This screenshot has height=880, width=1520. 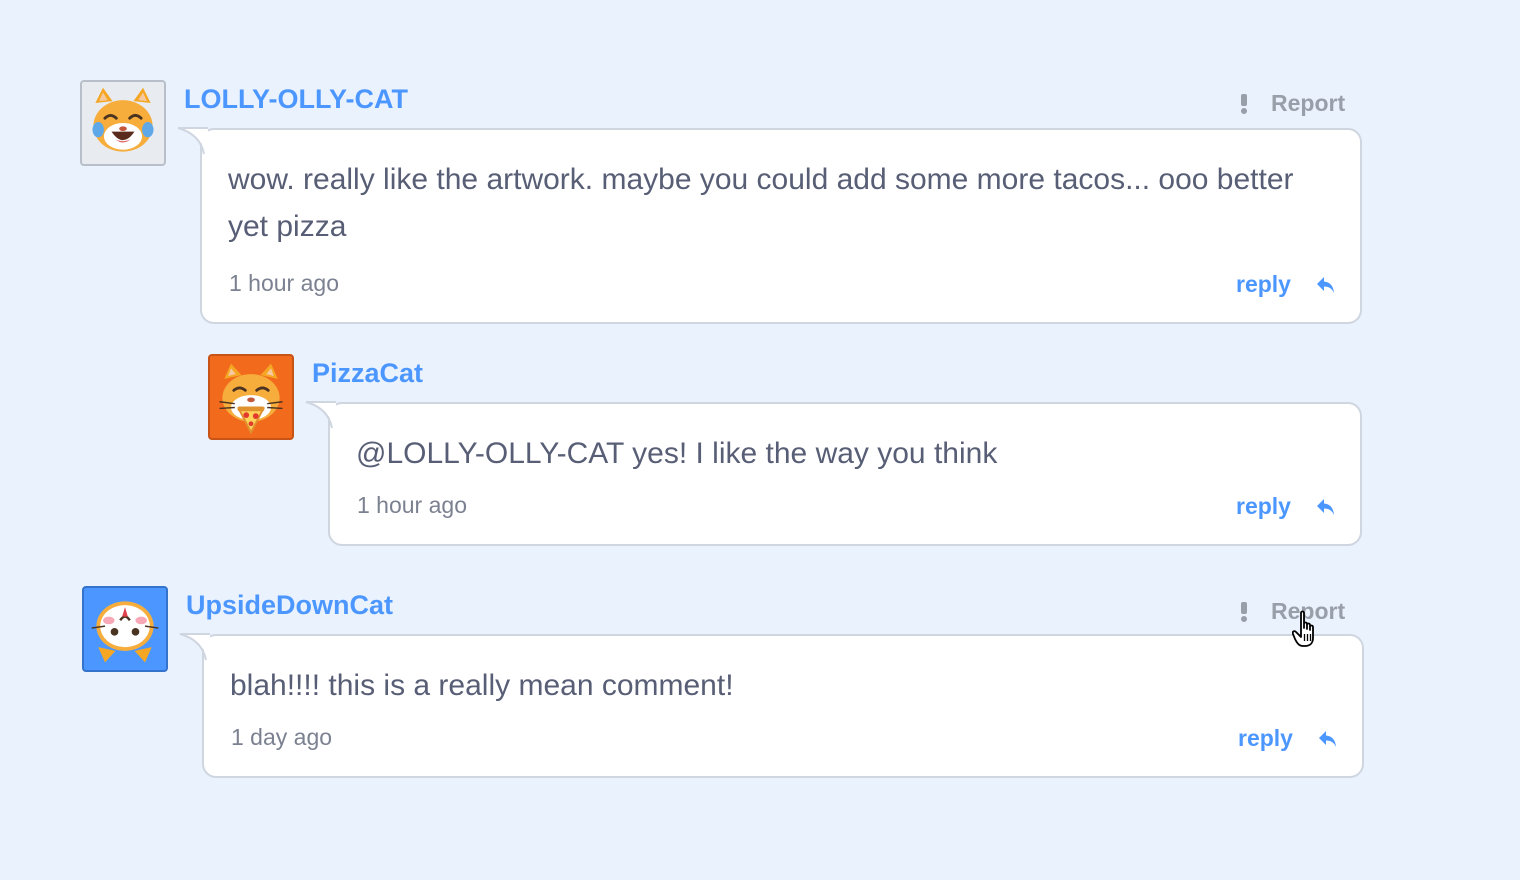 I want to click on upside-down-cat-emoji-icon, so click(x=125, y=632).